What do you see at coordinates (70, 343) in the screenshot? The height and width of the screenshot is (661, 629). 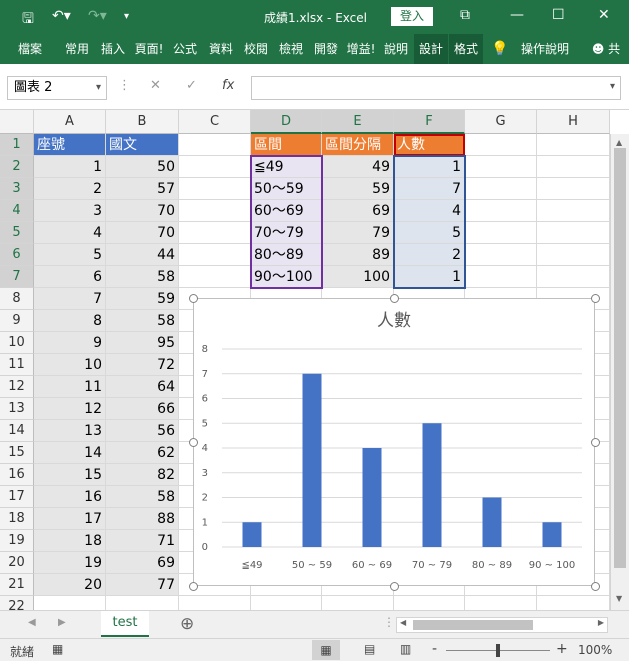 I see `cell-a10: 9` at bounding box center [70, 343].